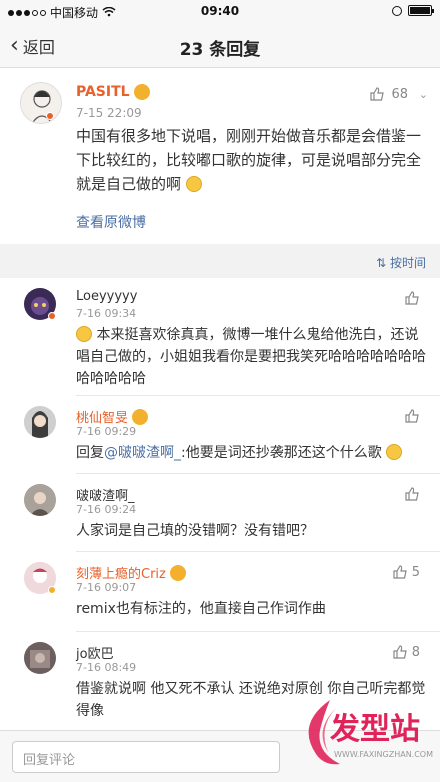 This screenshot has width=440, height=782. Describe the element at coordinates (106, 313) in the screenshot. I see `comment-time: 7-16 09:34` at that location.